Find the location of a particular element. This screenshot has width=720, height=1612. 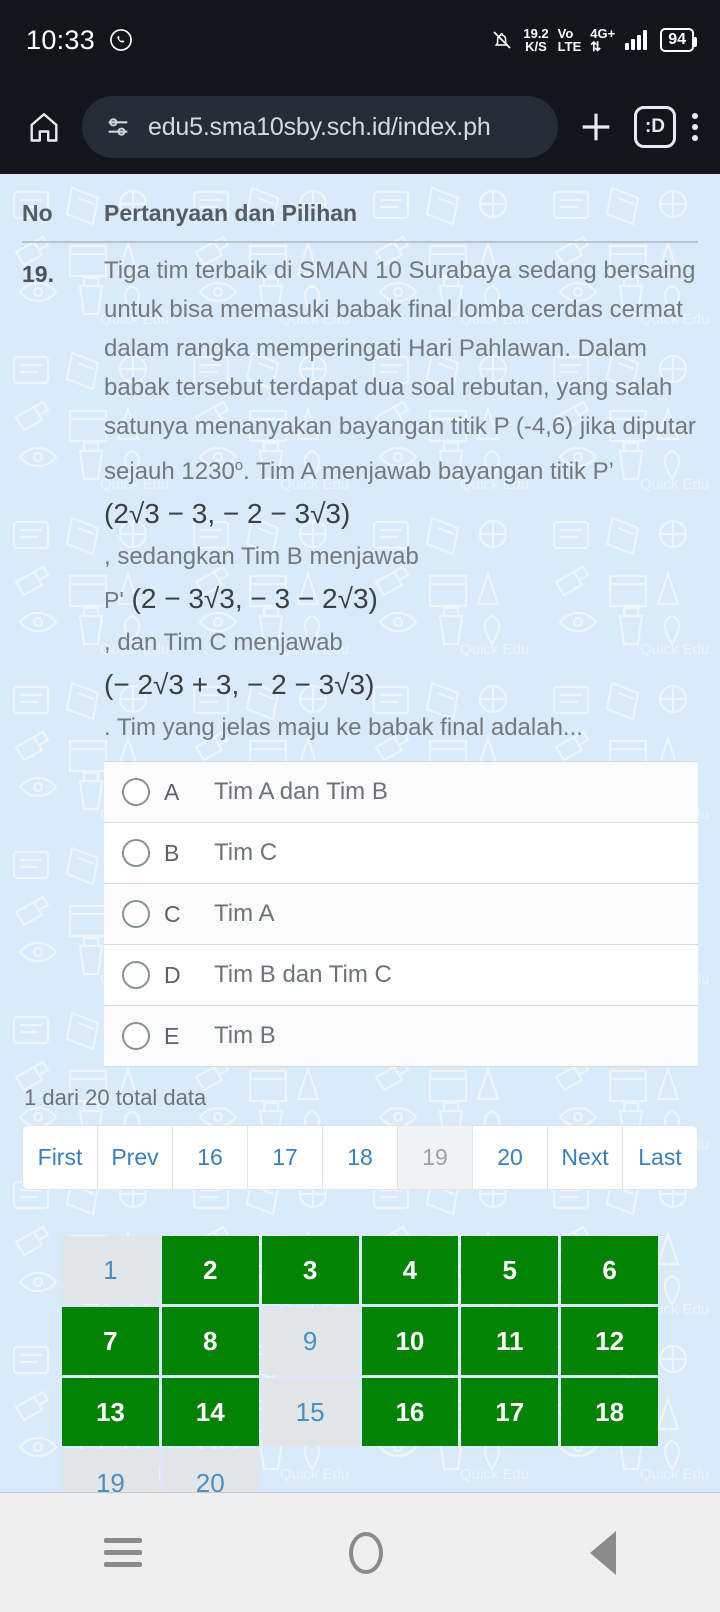

home-circle-icon is located at coordinates (365, 1552).